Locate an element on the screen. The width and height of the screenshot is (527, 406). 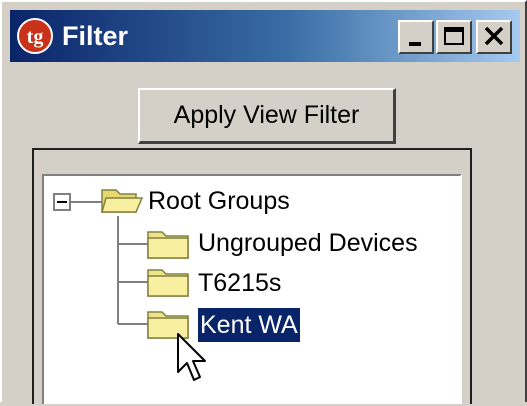
title-bar: tg Filter is located at coordinates (265, 36).